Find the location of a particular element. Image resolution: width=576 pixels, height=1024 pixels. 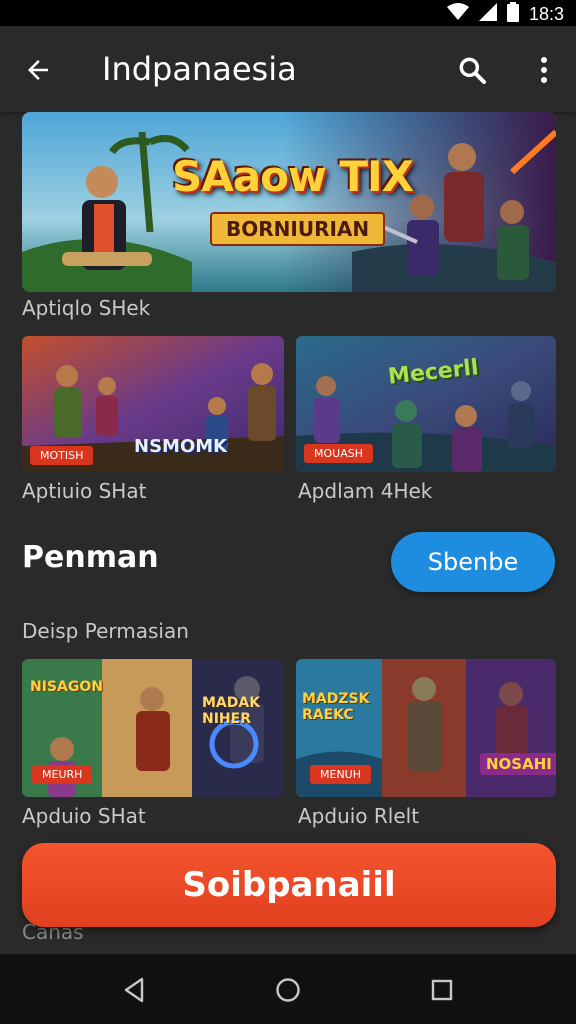

status-badge: MOUASH is located at coordinates (338, 453).